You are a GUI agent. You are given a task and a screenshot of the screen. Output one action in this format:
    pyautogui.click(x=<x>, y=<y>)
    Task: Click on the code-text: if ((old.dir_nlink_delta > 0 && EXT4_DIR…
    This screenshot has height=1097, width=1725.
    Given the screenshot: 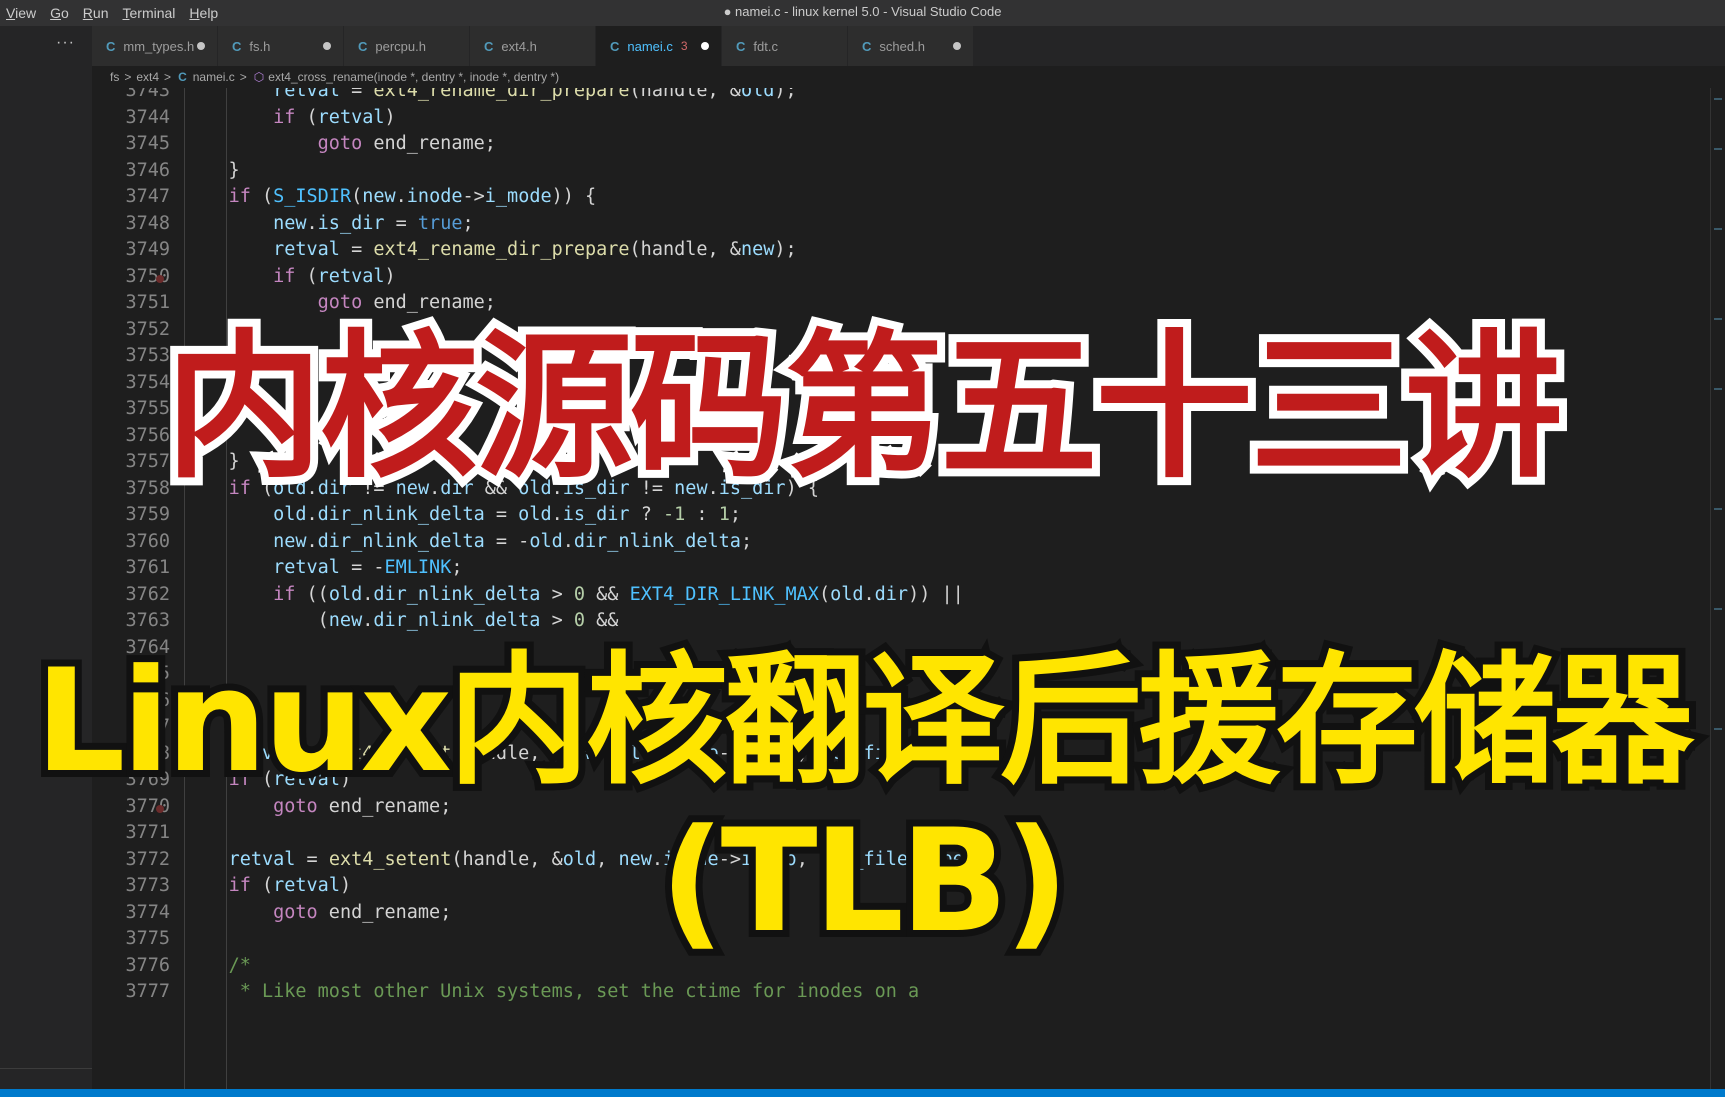 What is the action you would take?
    pyautogui.click(x=574, y=594)
    